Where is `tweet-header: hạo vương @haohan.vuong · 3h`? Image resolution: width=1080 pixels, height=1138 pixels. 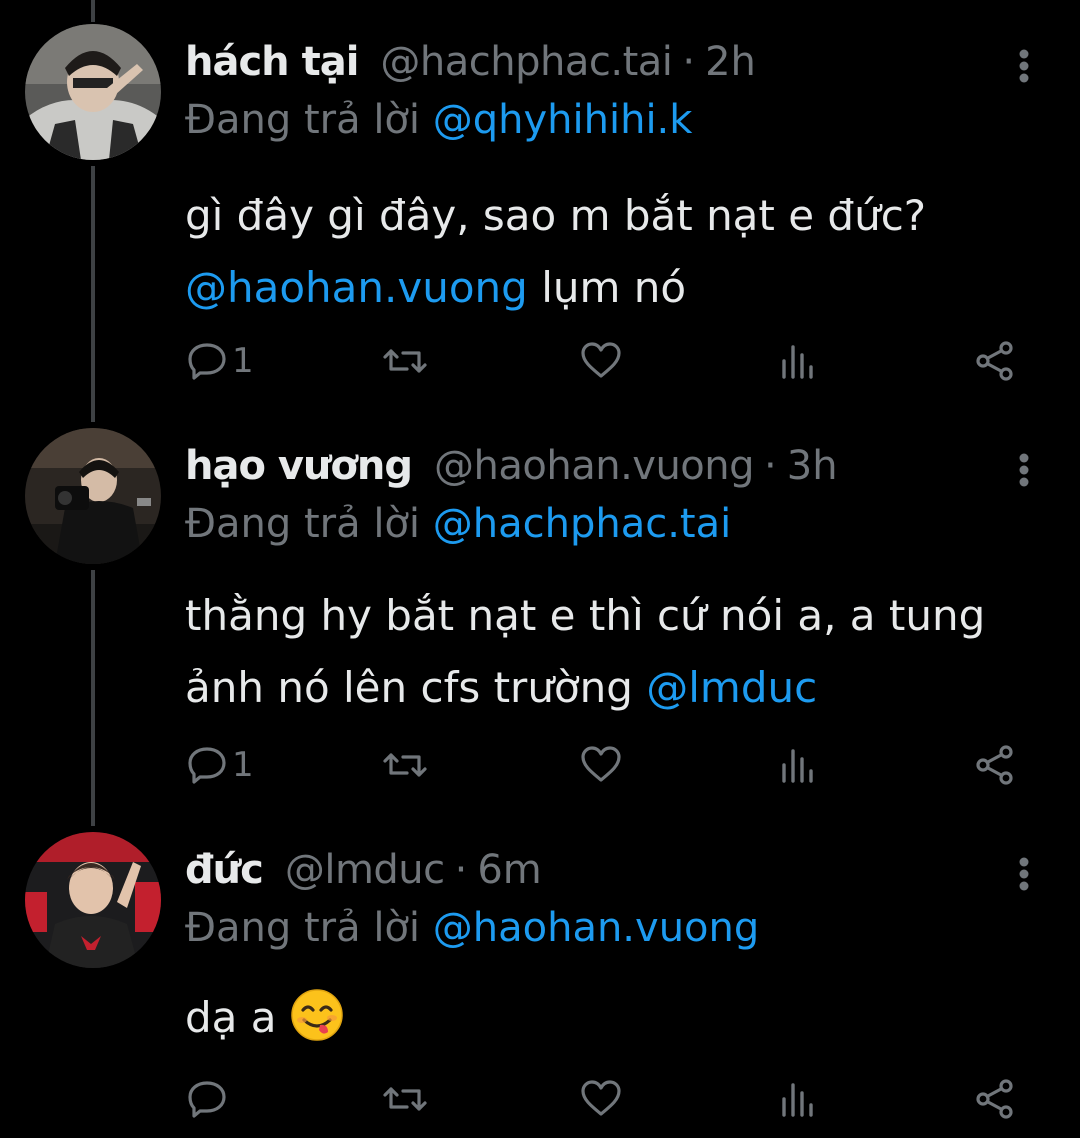 tweet-header: hạo vương @haohan.vuong · 3h is located at coordinates (511, 466).